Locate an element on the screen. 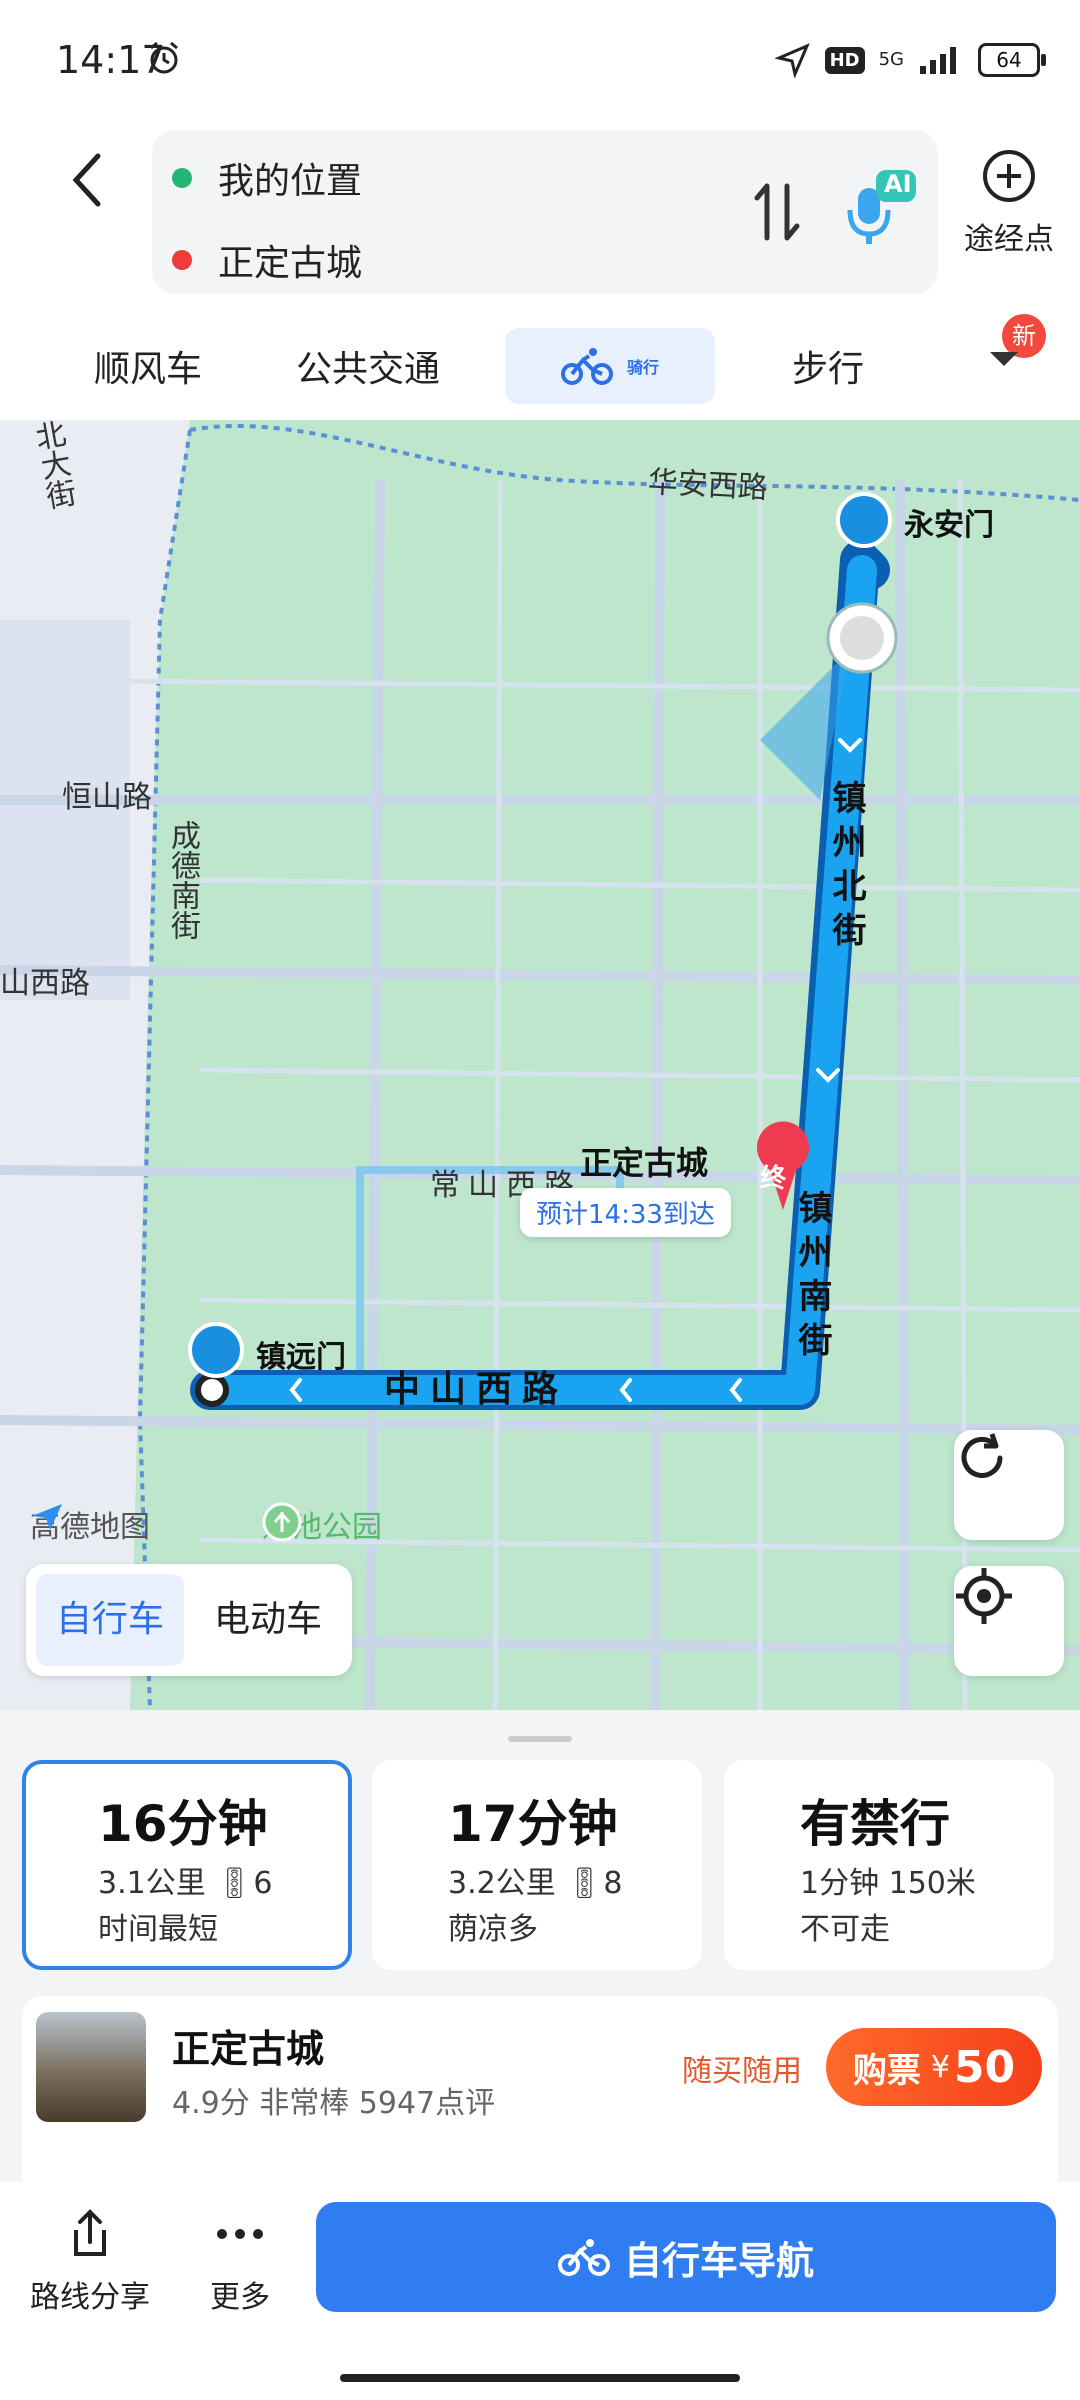 This screenshot has height=2400, width=1080. share-route-button: 路线分享 is located at coordinates (90, 2261).